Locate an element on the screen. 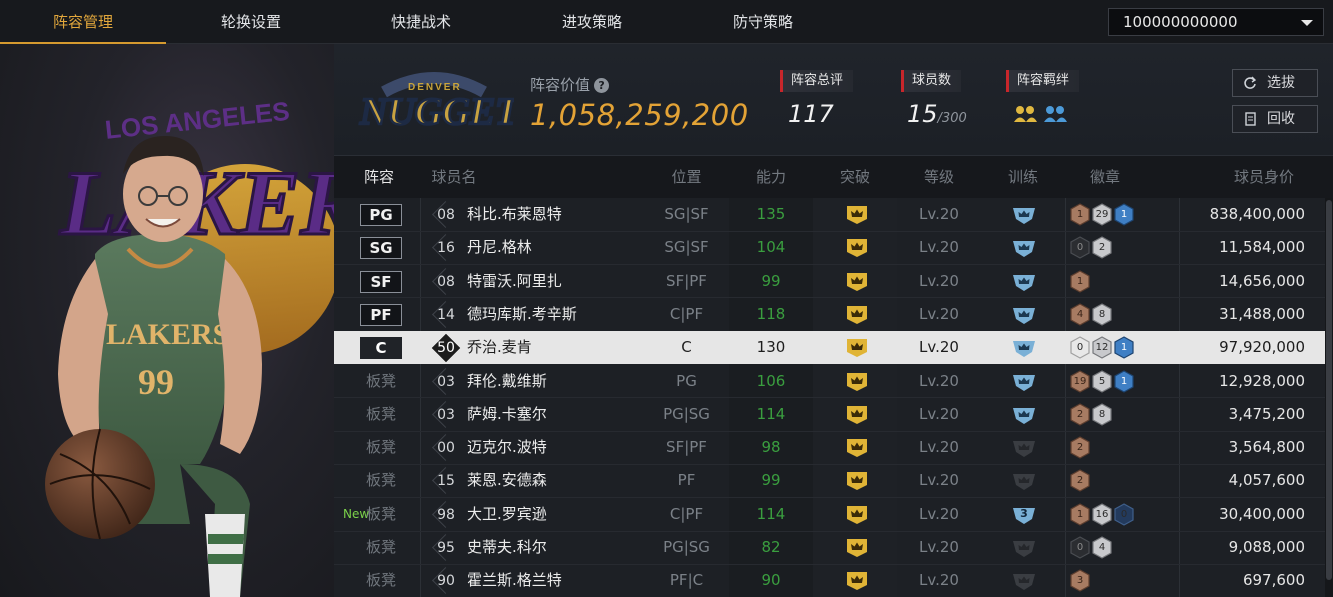 This screenshot has width=1333, height=597. table-row: SF 08 特雷沃.阿里扎 SF|PF 99 Lv.20 1 14,656,000 is located at coordinates (829, 281).